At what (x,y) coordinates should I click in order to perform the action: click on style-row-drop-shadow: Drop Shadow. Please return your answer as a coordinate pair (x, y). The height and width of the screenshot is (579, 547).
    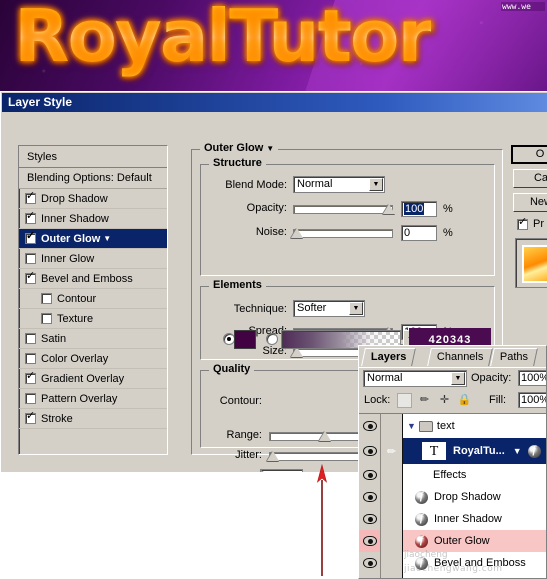
    Looking at the image, I should click on (93, 199).